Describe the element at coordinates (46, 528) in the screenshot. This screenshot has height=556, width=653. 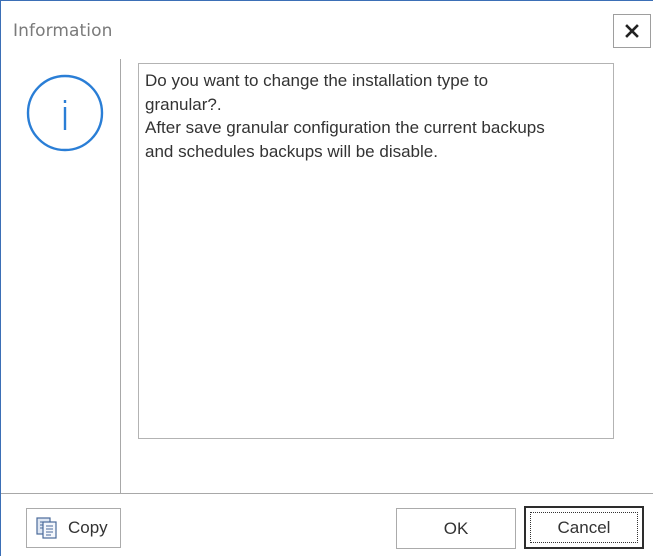
I see `copy-icon` at that location.